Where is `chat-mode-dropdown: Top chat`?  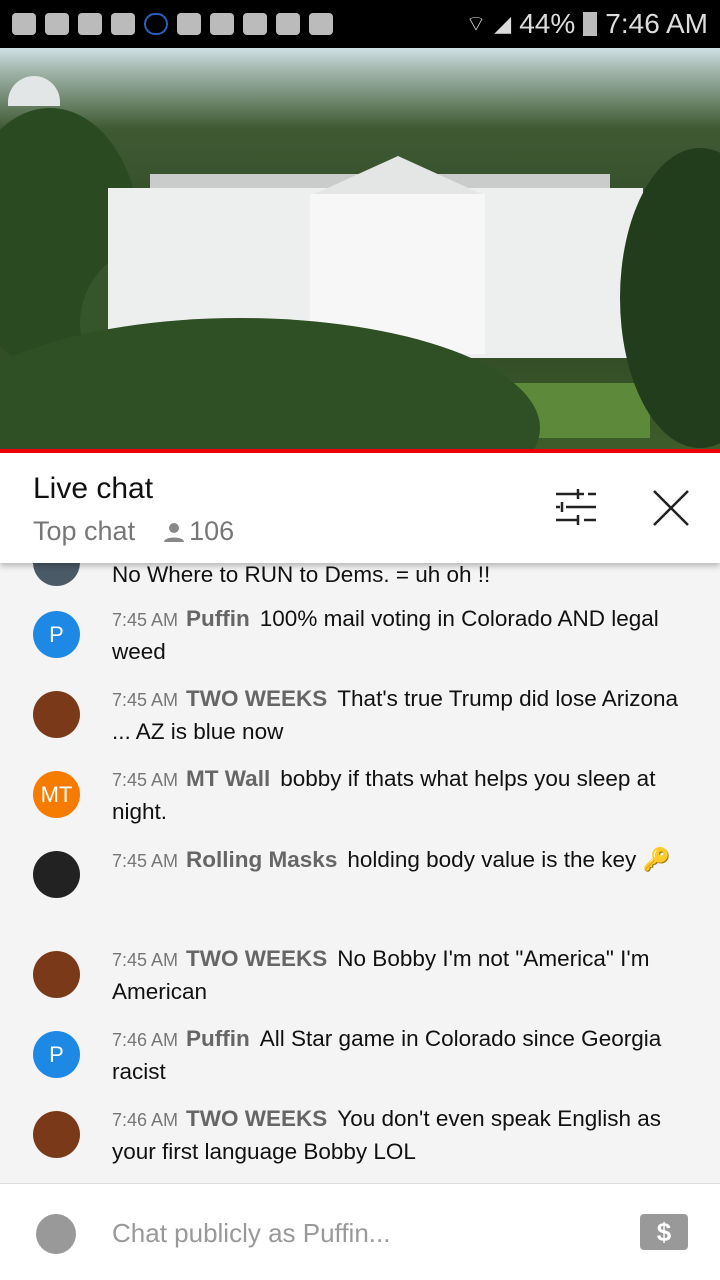 chat-mode-dropdown: Top chat is located at coordinates (84, 531).